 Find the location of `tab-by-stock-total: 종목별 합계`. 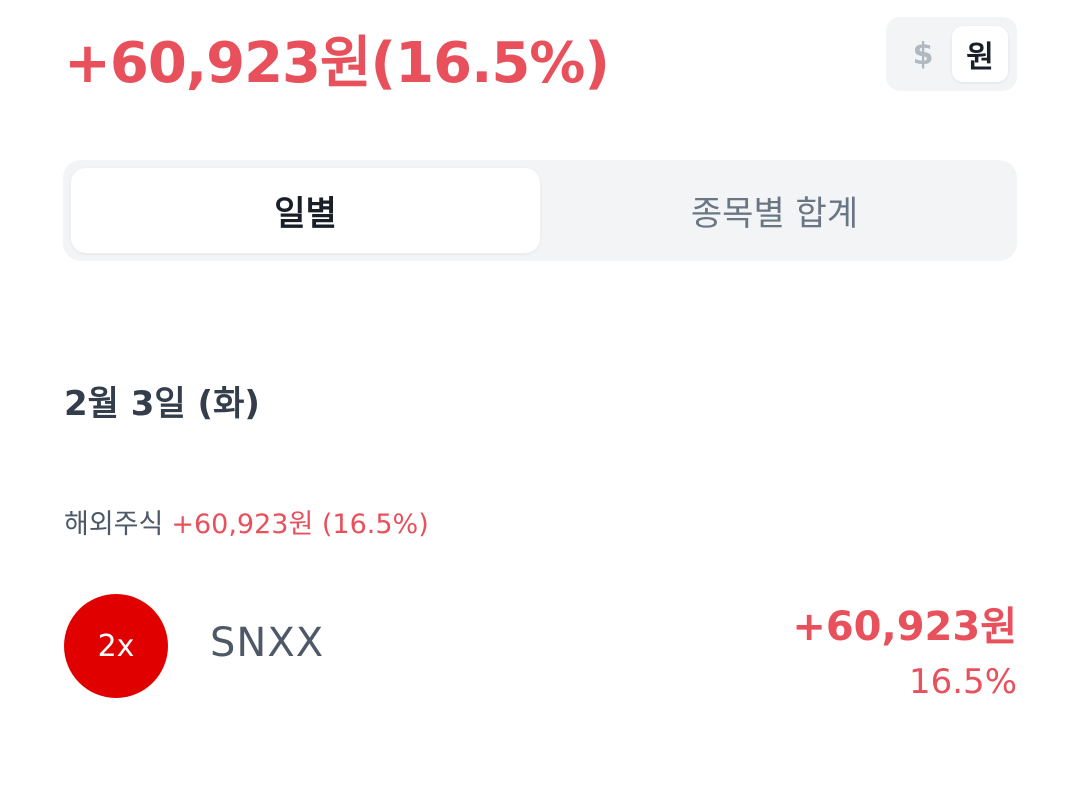

tab-by-stock-total: 종목별 합계 is located at coordinates (774, 210).